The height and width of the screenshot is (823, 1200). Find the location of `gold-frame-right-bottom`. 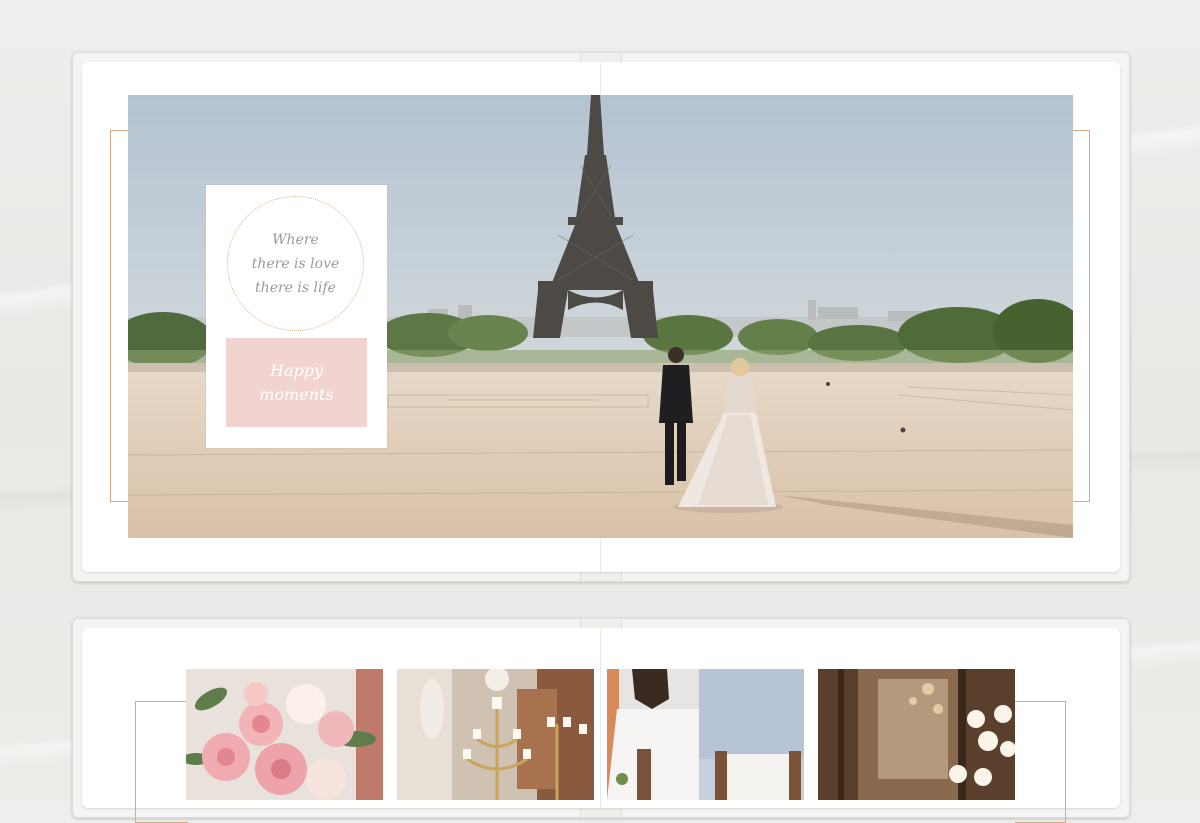

gold-frame-right-bottom is located at coordinates (1040, 762).